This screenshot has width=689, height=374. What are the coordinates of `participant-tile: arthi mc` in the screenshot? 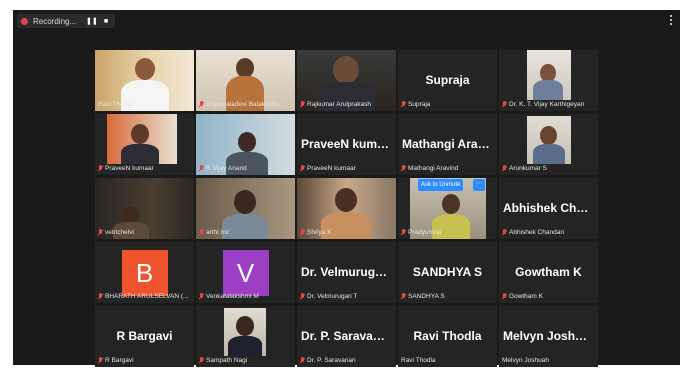 It's located at (245, 208).